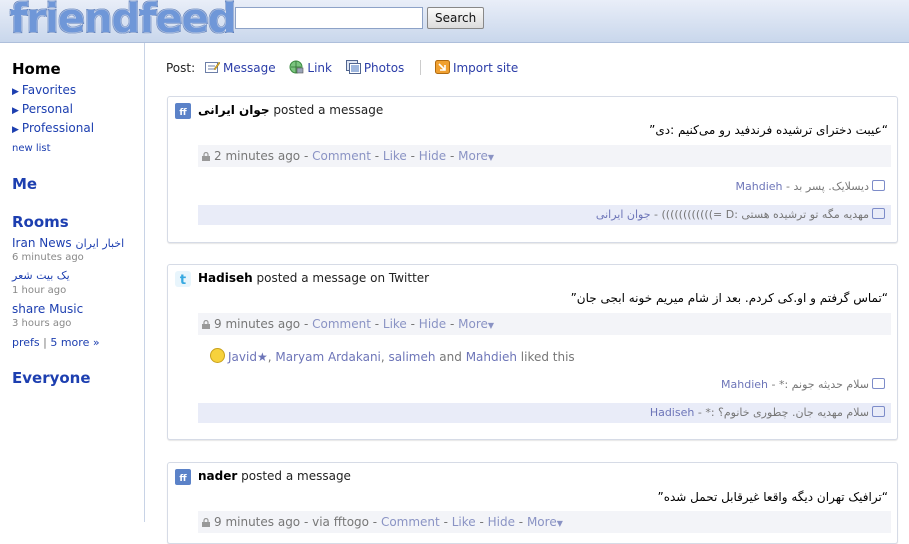 The image size is (909, 544). Describe the element at coordinates (353, 67) in the screenshot. I see `photos-icon` at that location.